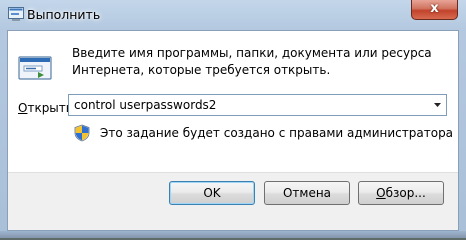 The image size is (466, 240). Describe the element at coordinates (35, 68) in the screenshot. I see `run-window-icon` at that location.